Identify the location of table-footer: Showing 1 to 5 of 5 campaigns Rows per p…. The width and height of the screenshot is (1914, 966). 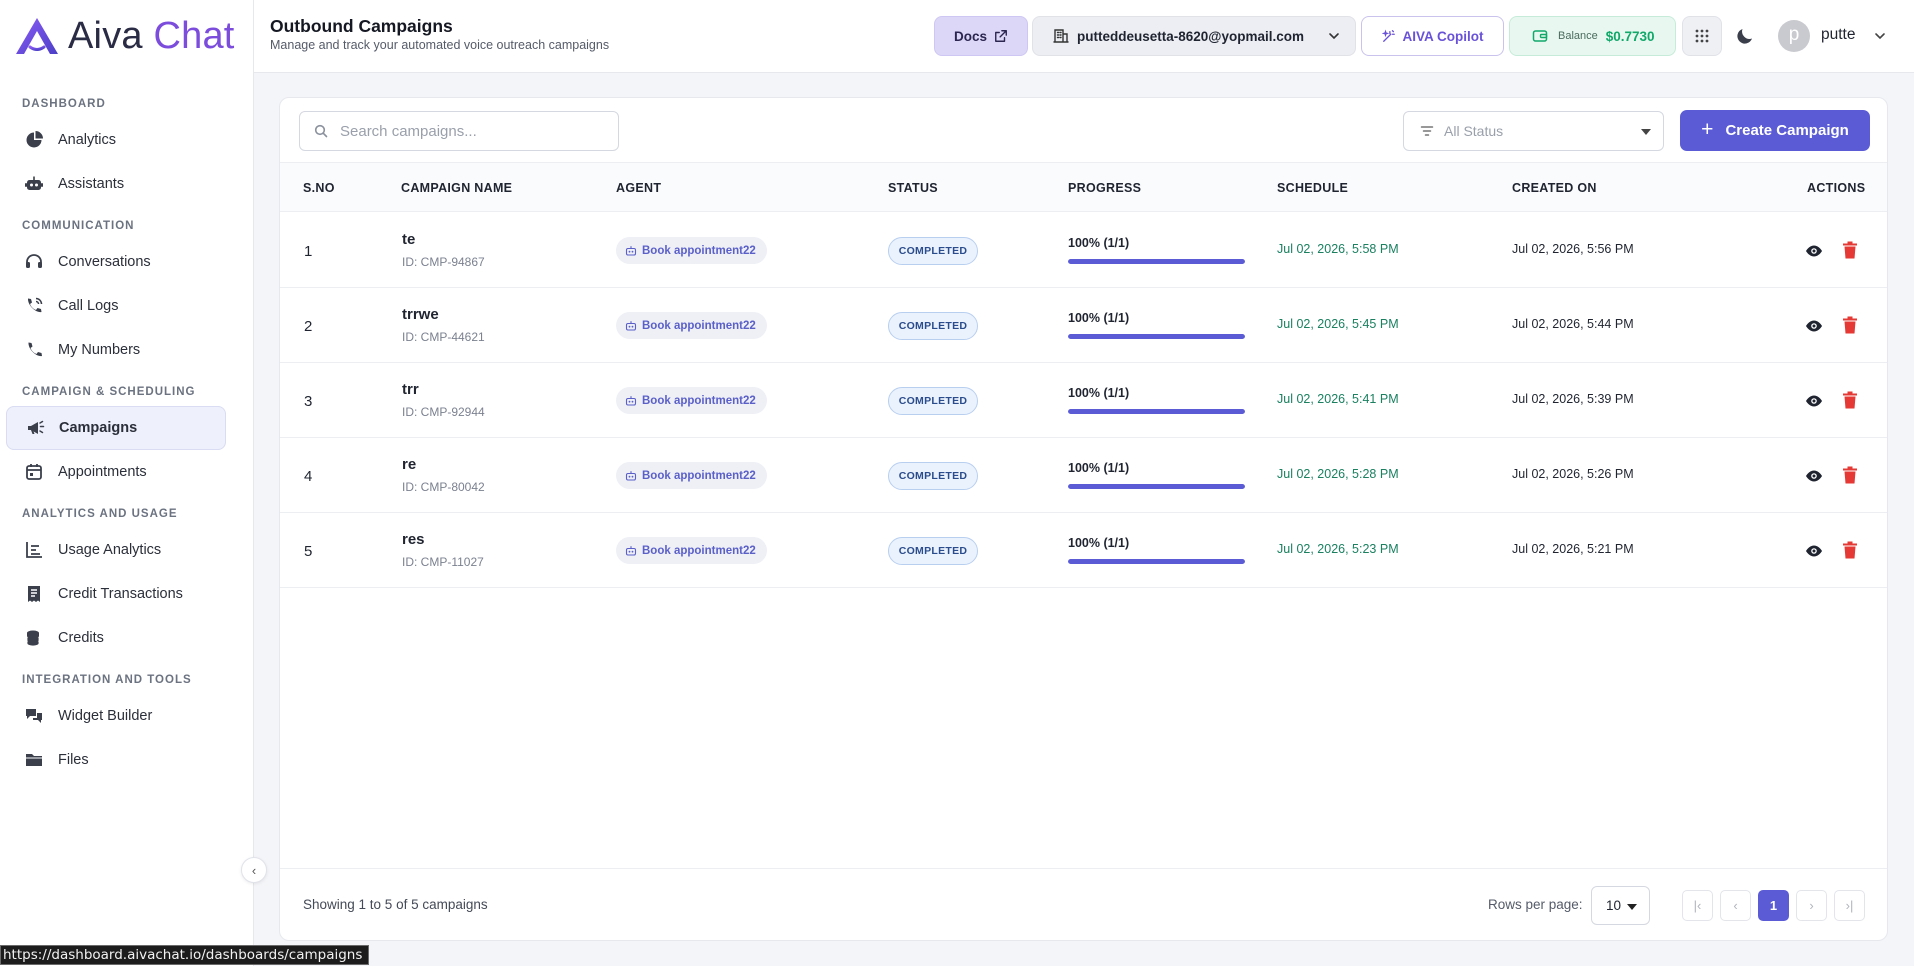
(1083, 904).